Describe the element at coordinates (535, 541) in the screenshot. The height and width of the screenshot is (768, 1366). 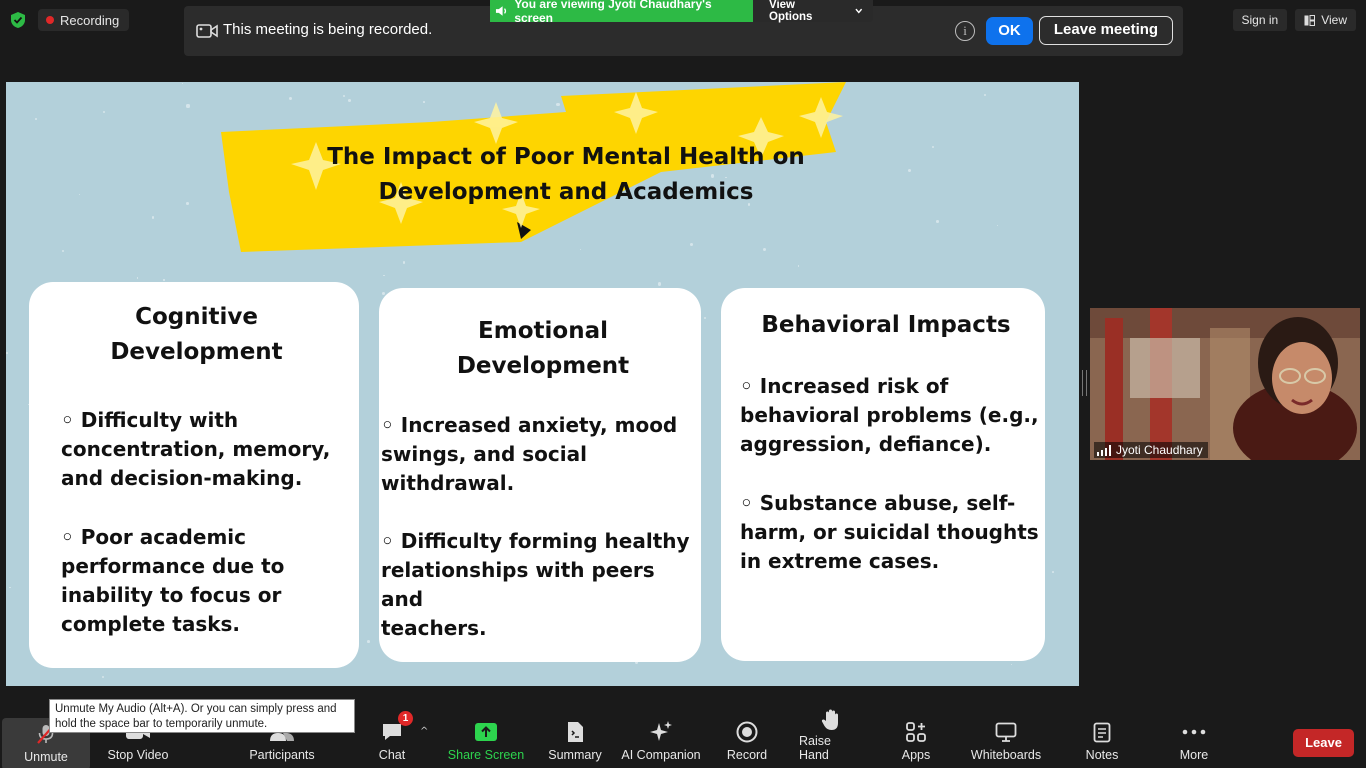
I see `bullet-line: ◦ Difficulty forming healthy` at that location.